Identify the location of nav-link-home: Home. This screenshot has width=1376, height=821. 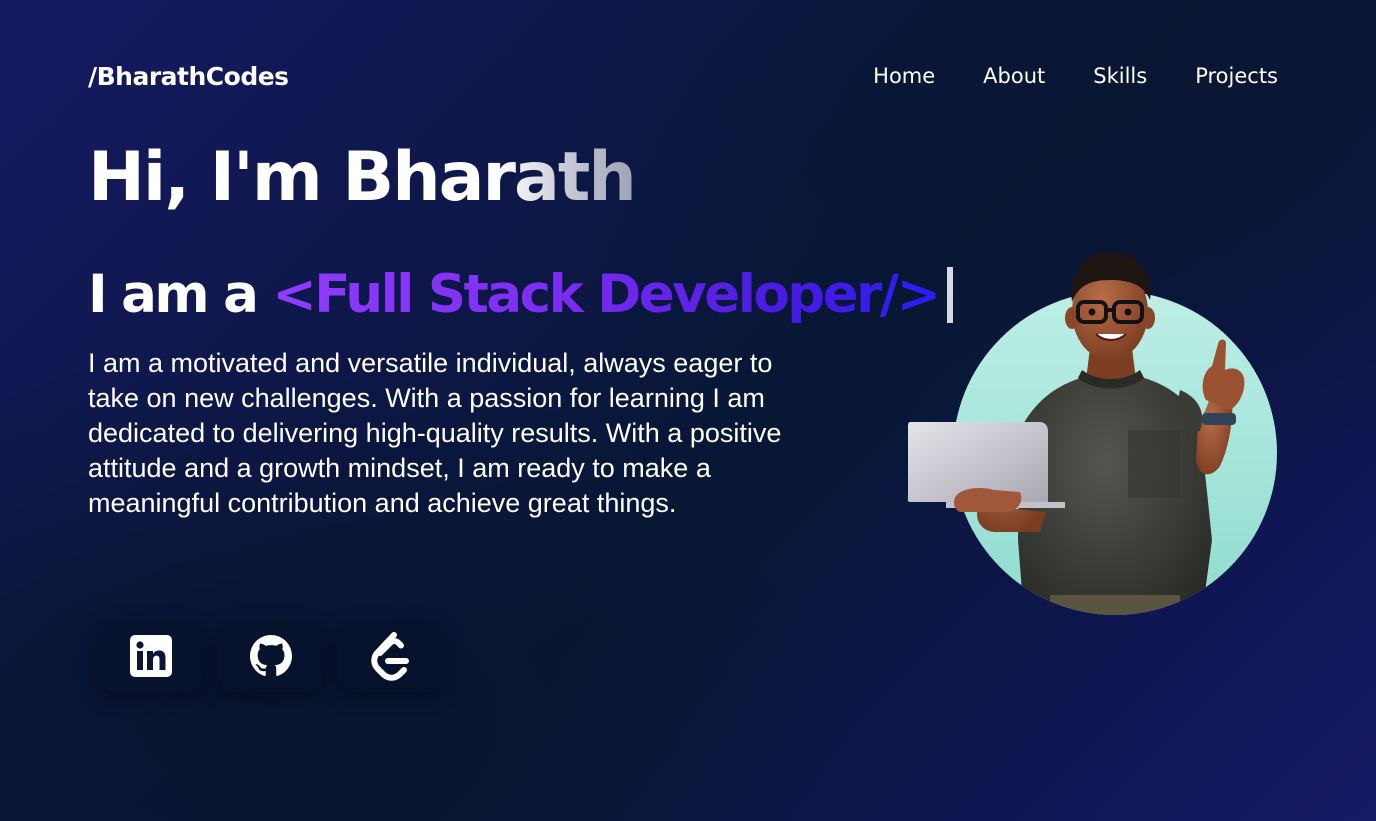
(904, 76).